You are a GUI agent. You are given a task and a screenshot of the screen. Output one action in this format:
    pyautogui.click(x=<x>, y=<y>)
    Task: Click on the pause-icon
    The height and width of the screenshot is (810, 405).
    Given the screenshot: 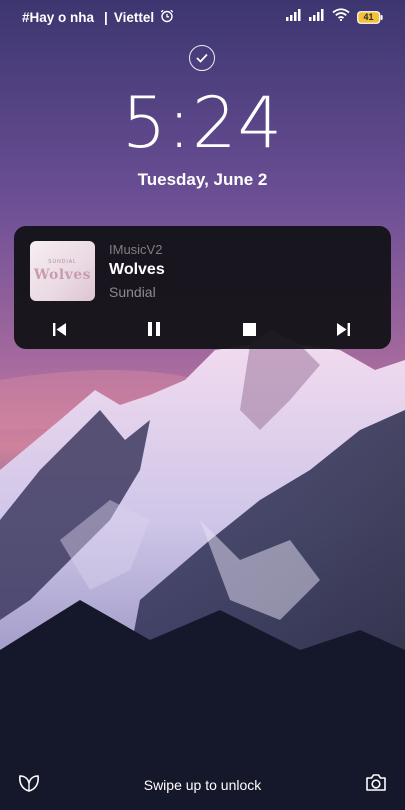 What is the action you would take?
    pyautogui.click(x=154, y=329)
    